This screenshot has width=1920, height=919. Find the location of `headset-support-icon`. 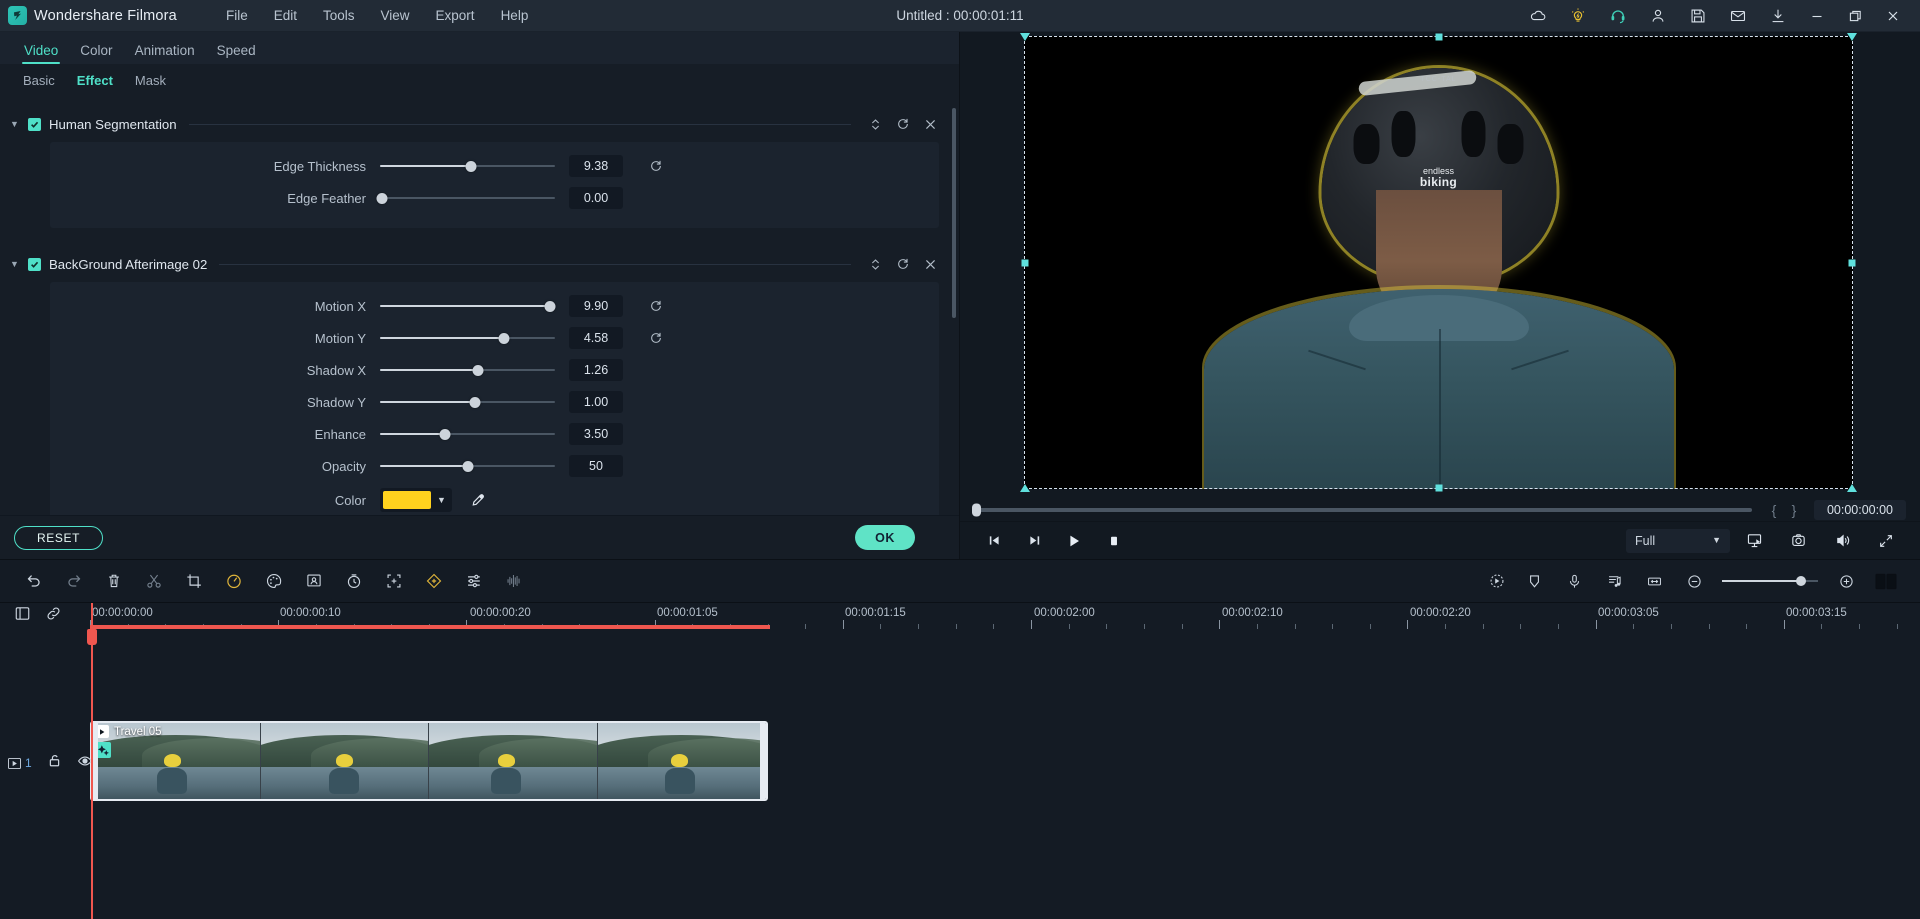

headset-support-icon is located at coordinates (1618, 16).